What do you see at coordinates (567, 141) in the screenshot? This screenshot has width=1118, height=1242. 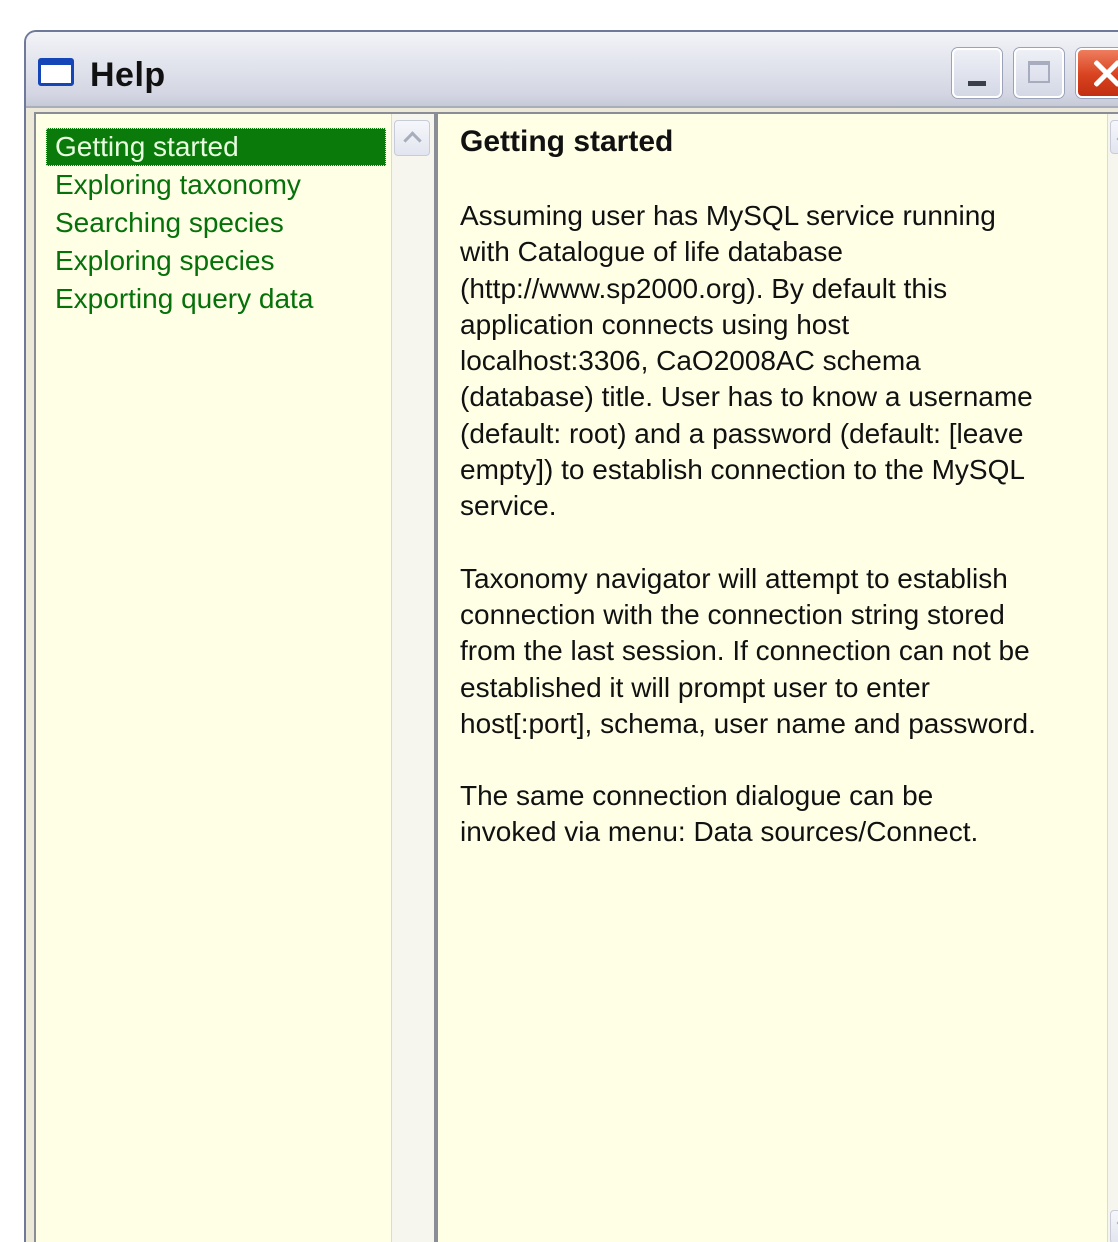 I see `content-title: Getting started` at bounding box center [567, 141].